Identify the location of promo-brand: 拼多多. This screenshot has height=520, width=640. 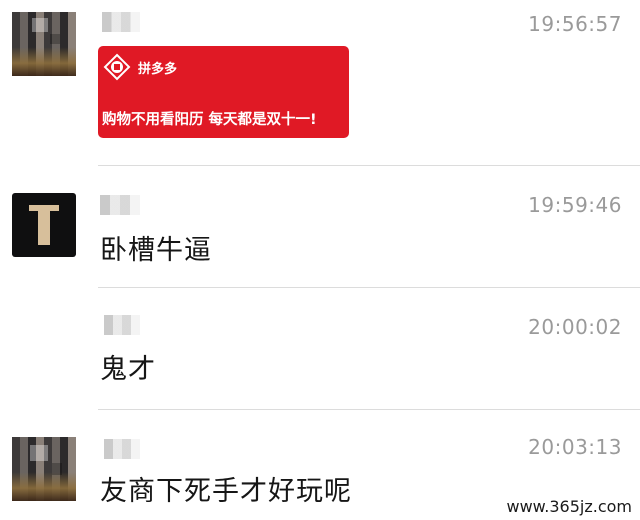
(158, 69).